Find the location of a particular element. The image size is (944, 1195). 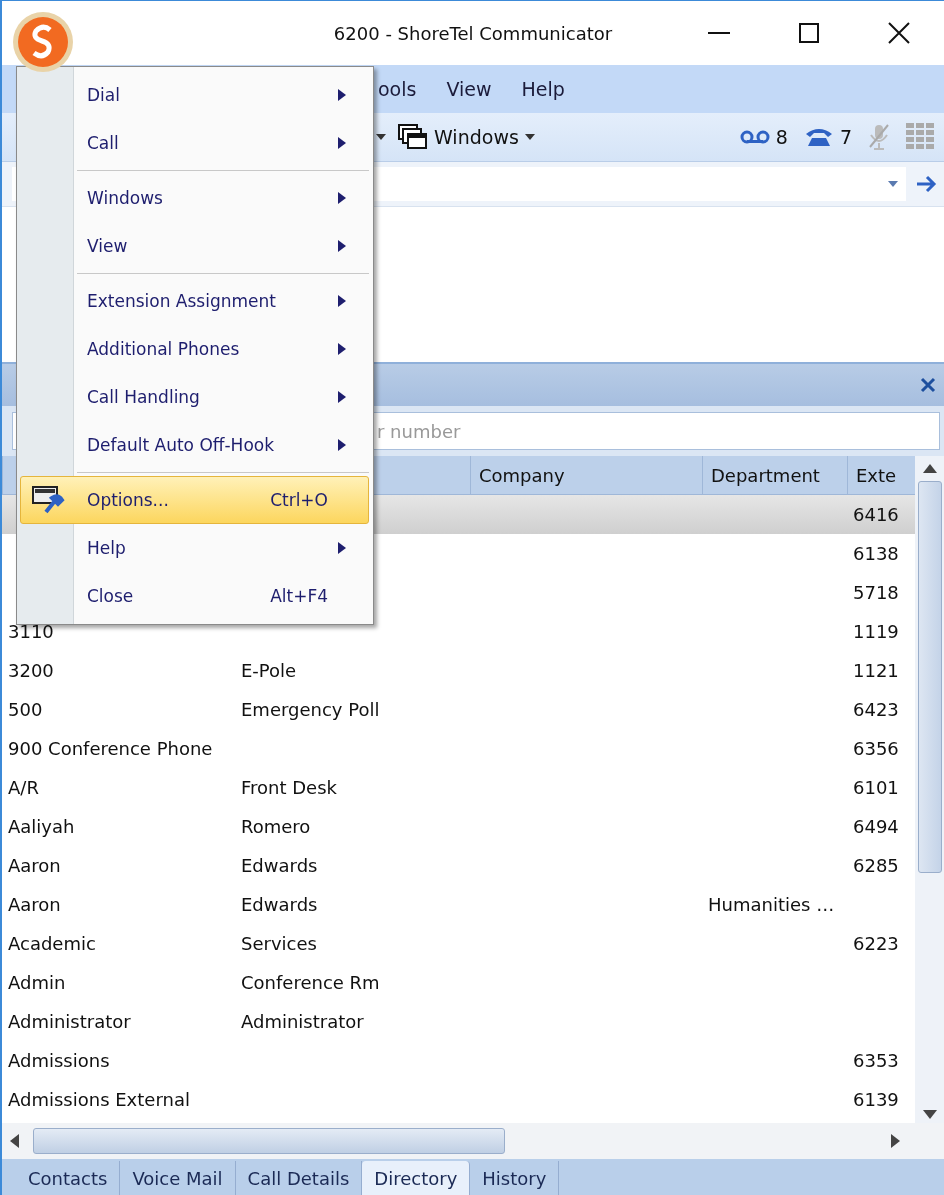

table-cell-text: Emergency Poll is located at coordinates (310, 710).